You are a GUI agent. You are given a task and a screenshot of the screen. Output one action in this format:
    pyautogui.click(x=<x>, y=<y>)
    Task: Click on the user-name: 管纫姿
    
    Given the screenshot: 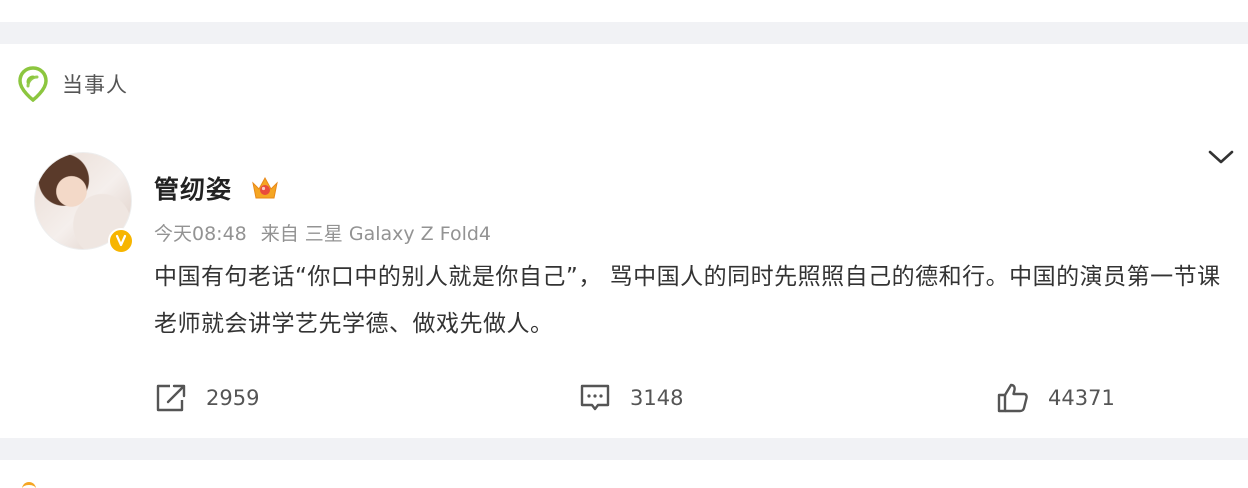 What is the action you would take?
    pyautogui.click(x=193, y=188)
    